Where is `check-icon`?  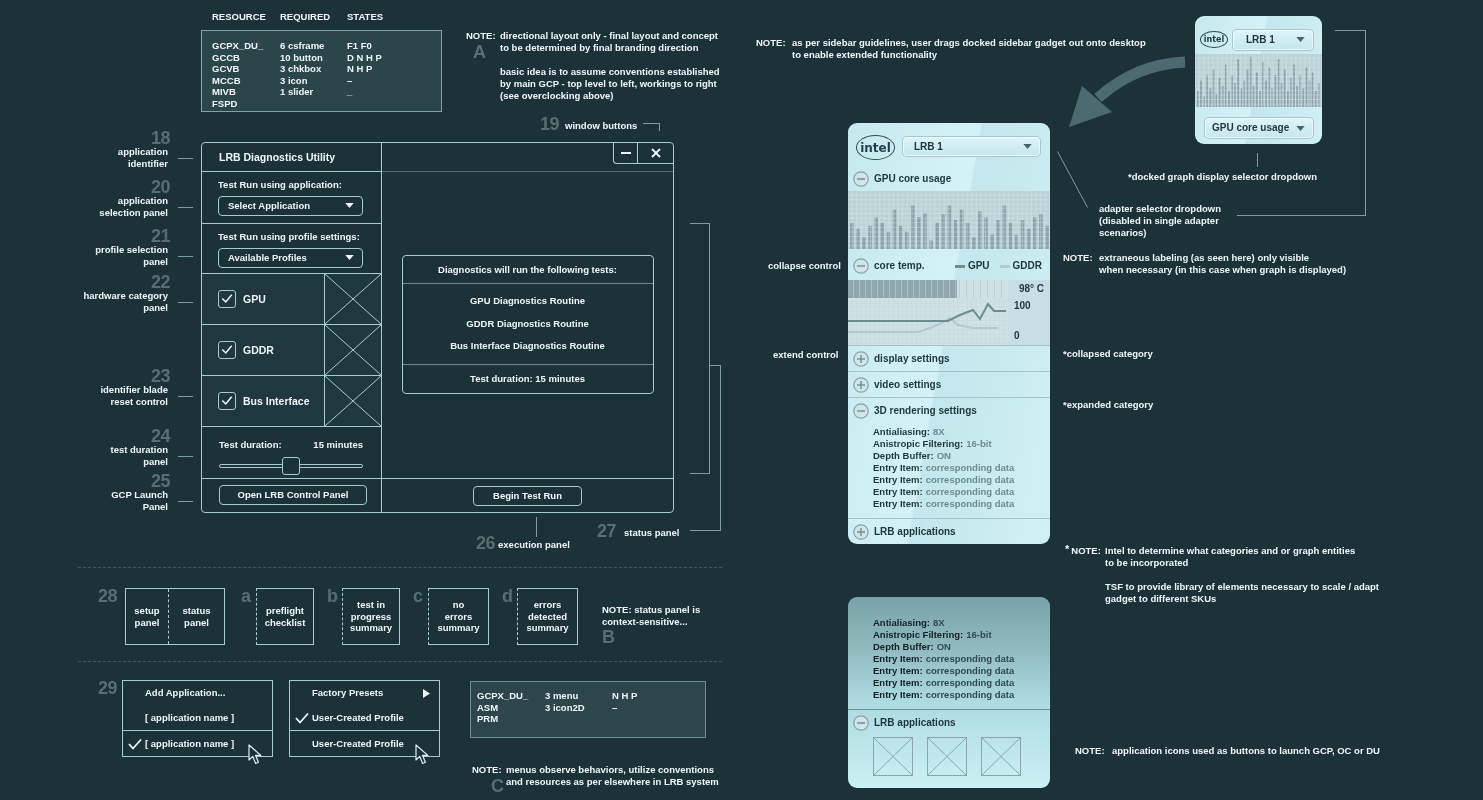
check-icon is located at coordinates (227, 400).